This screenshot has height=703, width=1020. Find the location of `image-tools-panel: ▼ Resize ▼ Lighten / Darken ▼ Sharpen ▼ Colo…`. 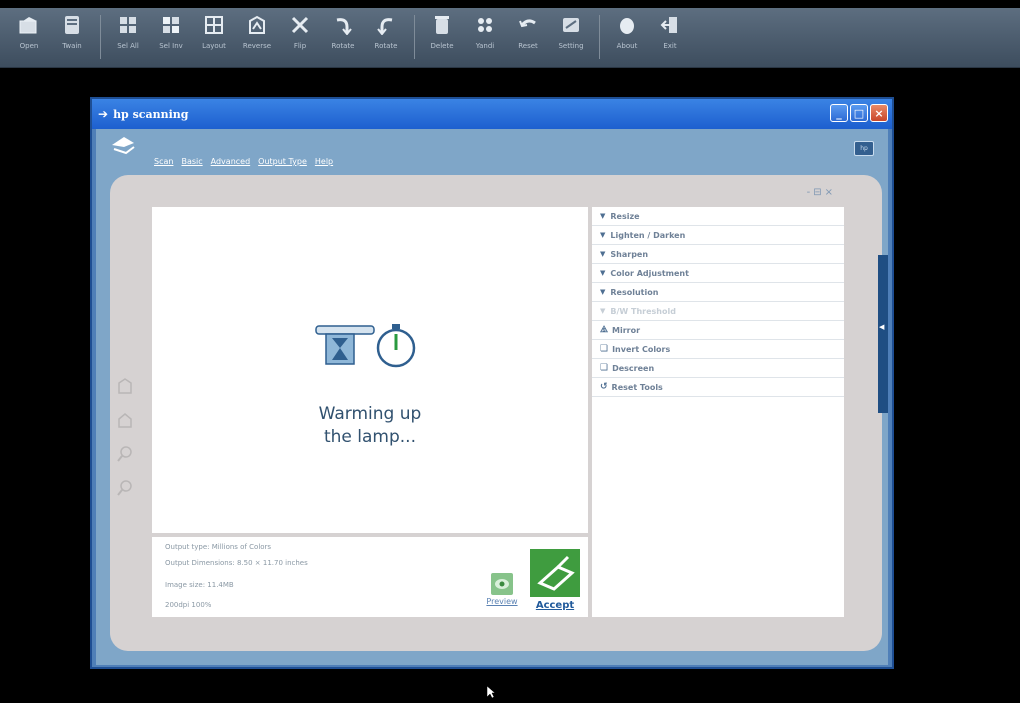

image-tools-panel: ▼ Resize ▼ Lighten / Darken ▼ Sharpen ▼ Colo… is located at coordinates (718, 412).